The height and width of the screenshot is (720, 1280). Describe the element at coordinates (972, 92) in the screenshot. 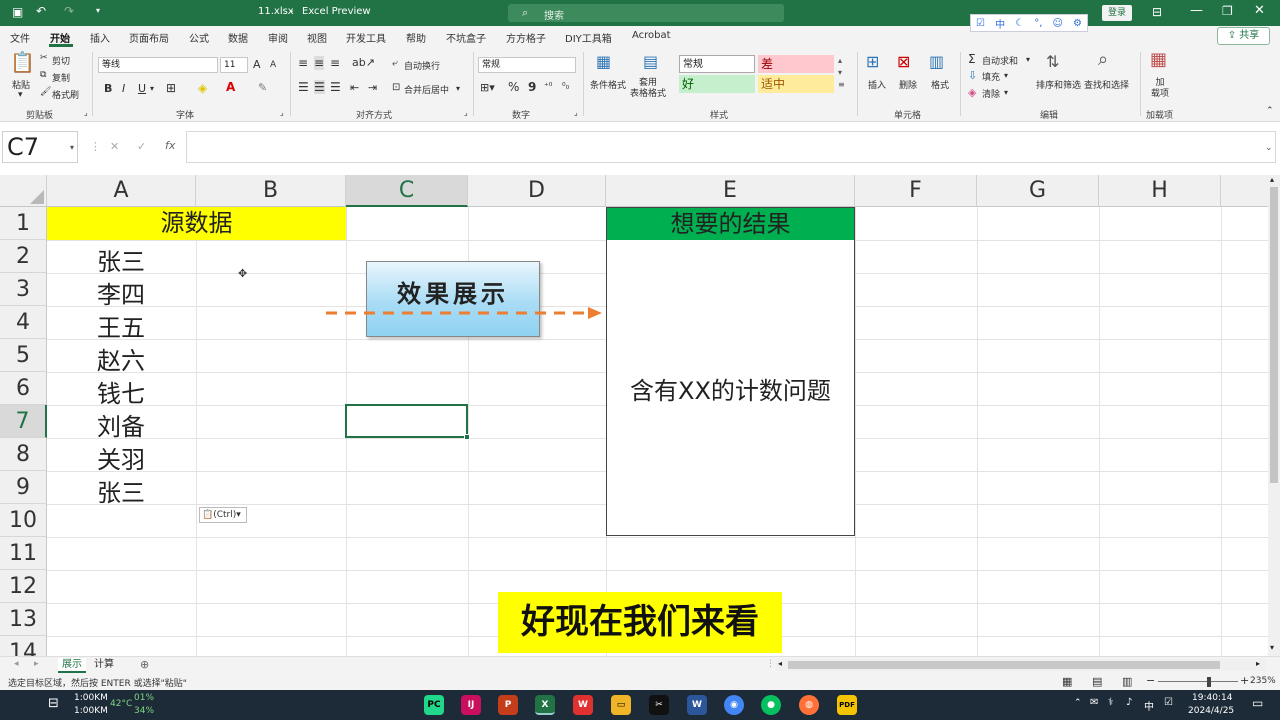

I see `clear-icon: ◈` at that location.